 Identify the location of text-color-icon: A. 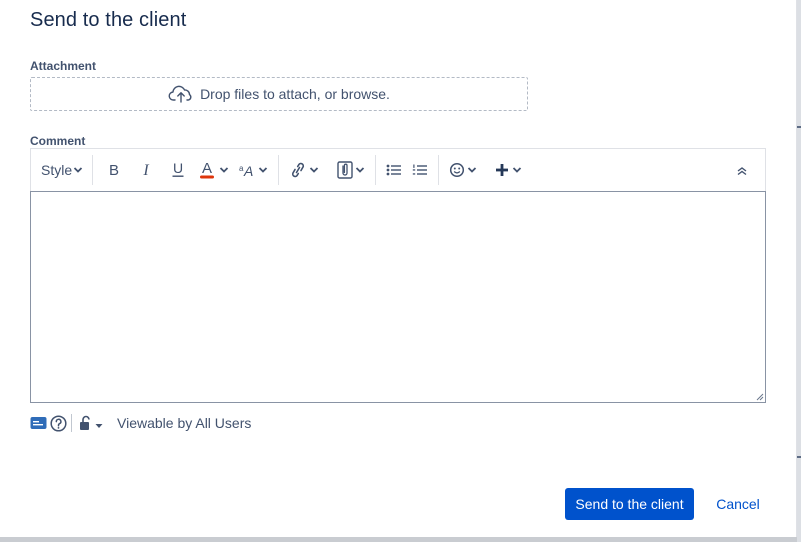
(207, 170).